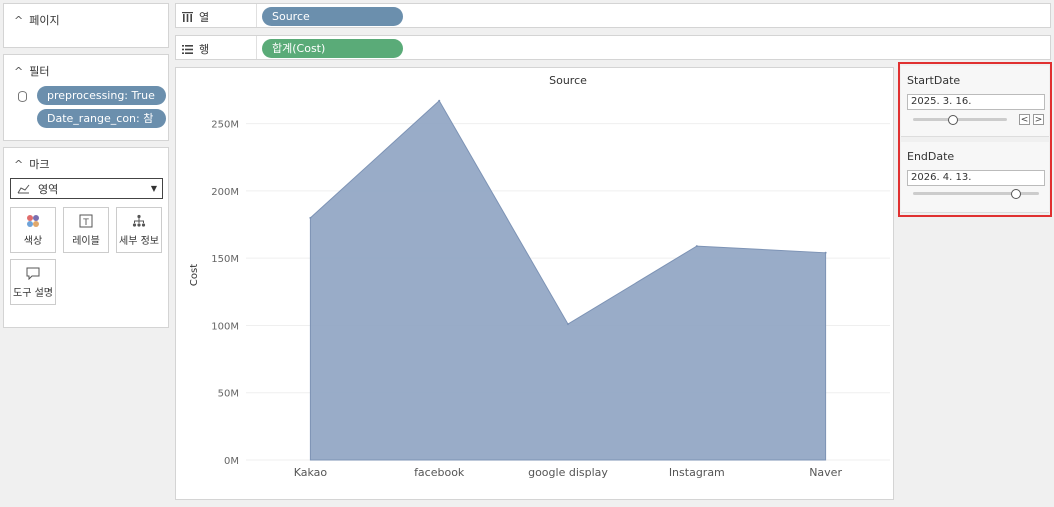 The height and width of the screenshot is (507, 1054). I want to click on detail-icon, so click(139, 220).